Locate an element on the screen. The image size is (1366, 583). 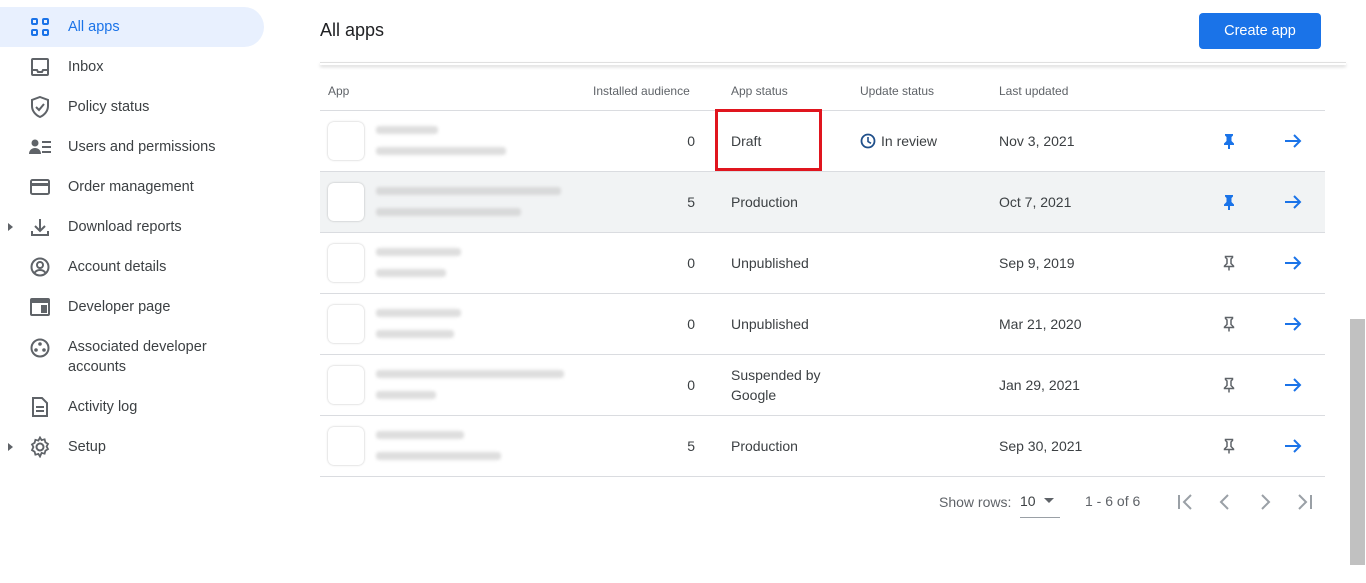
app-status: Suspended by Google is located at coordinates (776, 385).